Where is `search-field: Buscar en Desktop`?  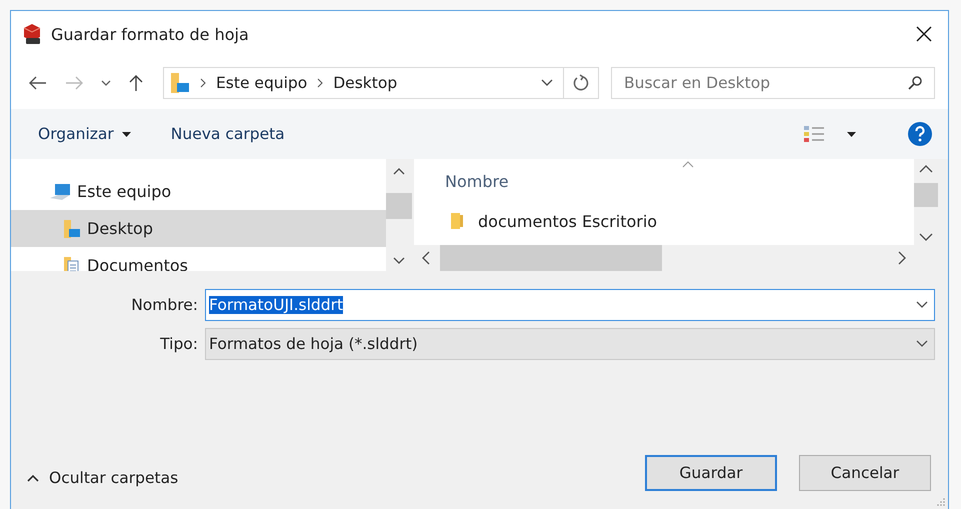 search-field: Buscar en Desktop is located at coordinates (773, 83).